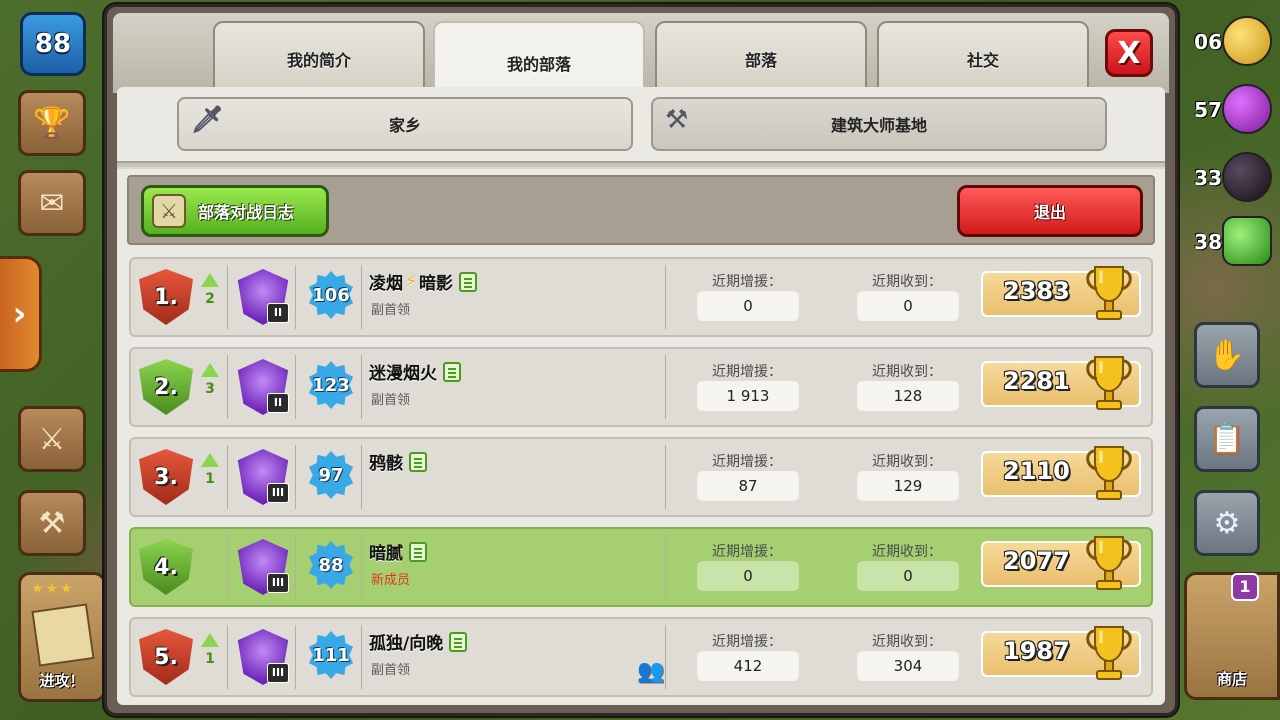 Image resolution: width=1280 pixels, height=720 pixels. What do you see at coordinates (641, 210) in the screenshot?
I see `clan-actions-bar: ⚔ 部落对战日志 退出` at bounding box center [641, 210].